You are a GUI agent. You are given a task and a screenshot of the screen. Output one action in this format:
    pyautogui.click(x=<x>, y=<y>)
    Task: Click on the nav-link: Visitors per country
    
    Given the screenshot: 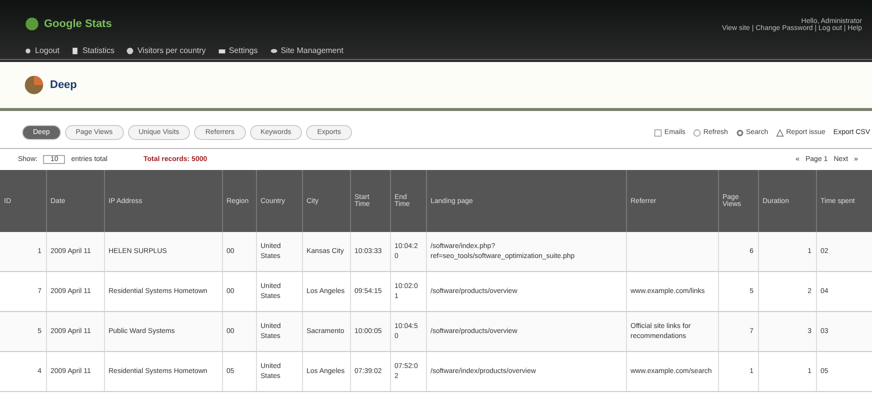 What is the action you would take?
    pyautogui.click(x=166, y=50)
    